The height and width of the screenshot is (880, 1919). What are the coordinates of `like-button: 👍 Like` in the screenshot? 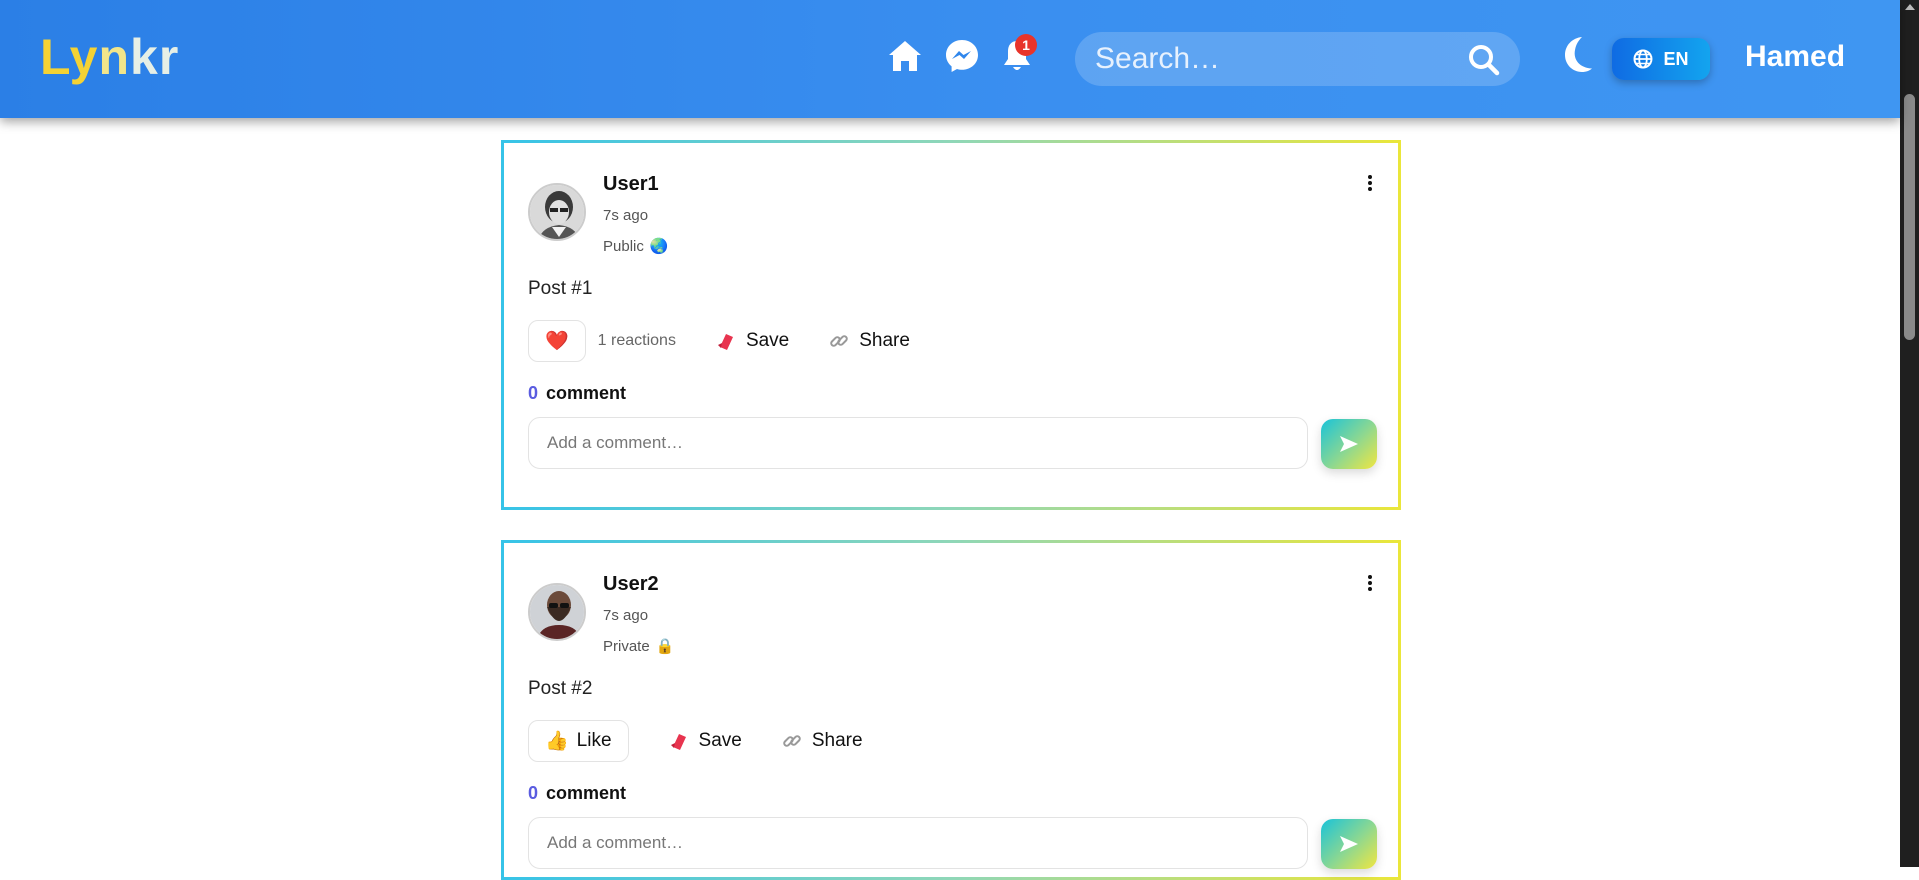 It's located at (578, 741).